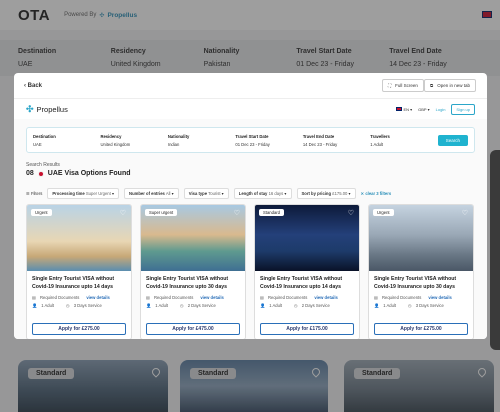 The height and width of the screenshot is (412, 500). I want to click on filter-value: All, so click(168, 193).